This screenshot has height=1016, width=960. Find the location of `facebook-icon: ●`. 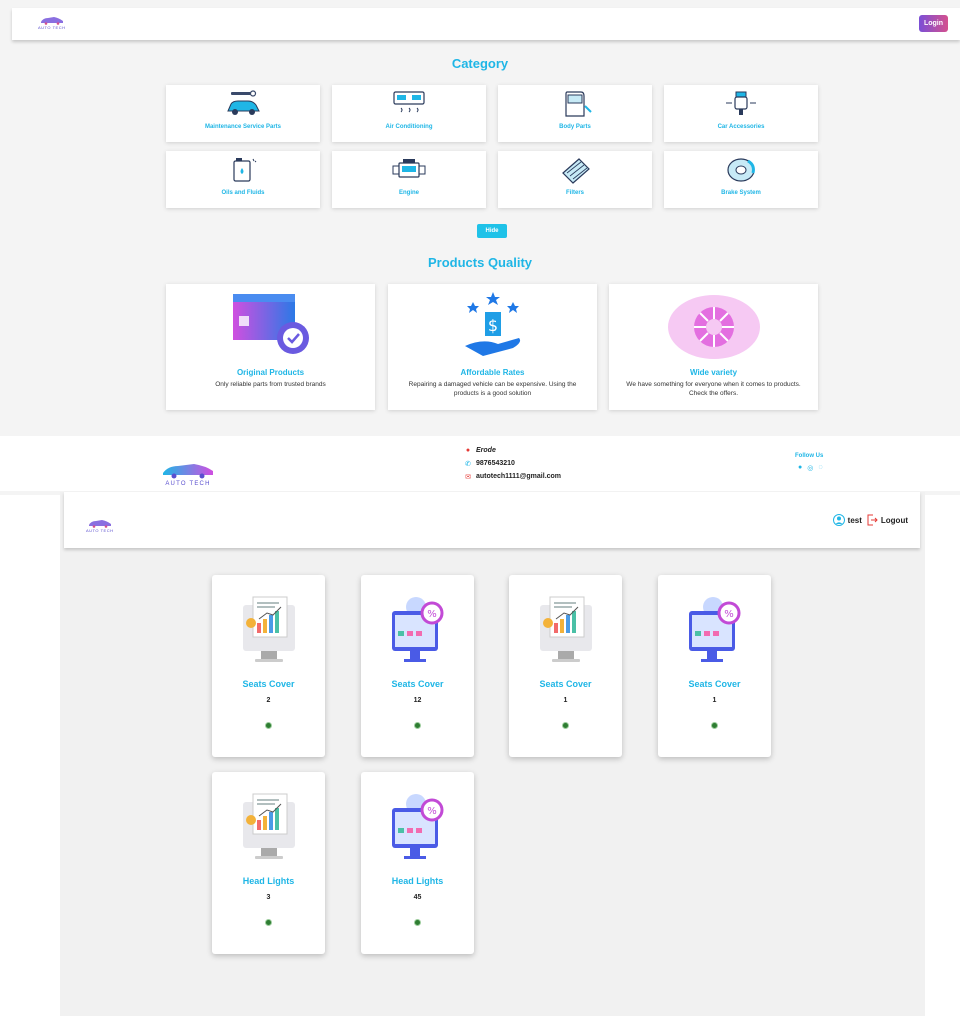

facebook-icon: ● is located at coordinates (800, 468).